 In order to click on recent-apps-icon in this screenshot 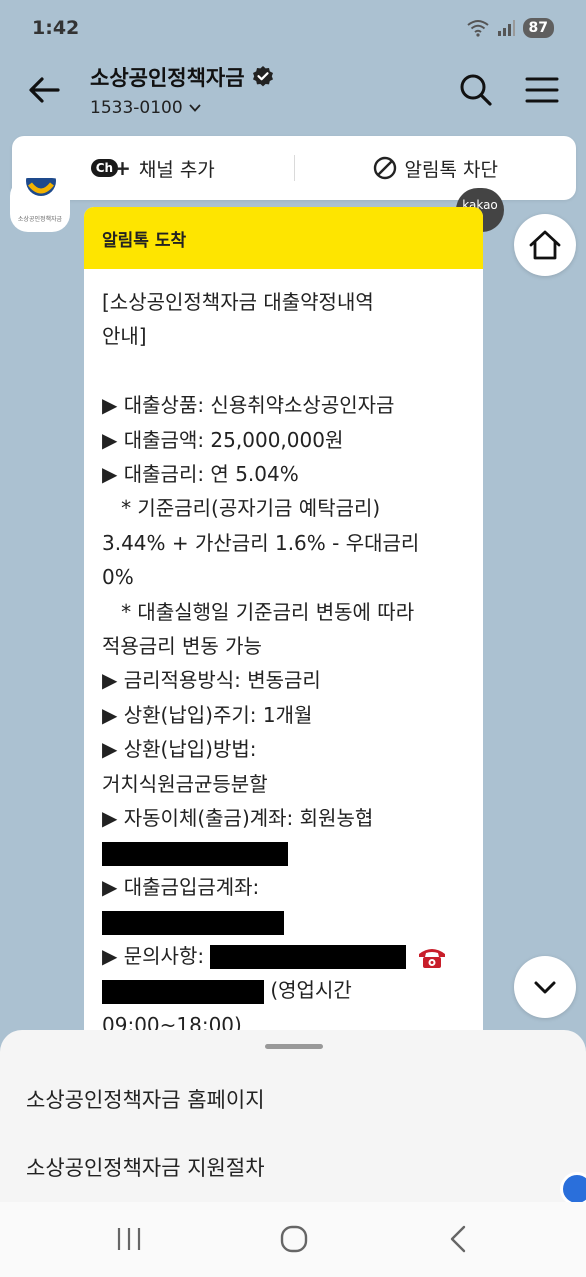, I will do `click(129, 1239)`.